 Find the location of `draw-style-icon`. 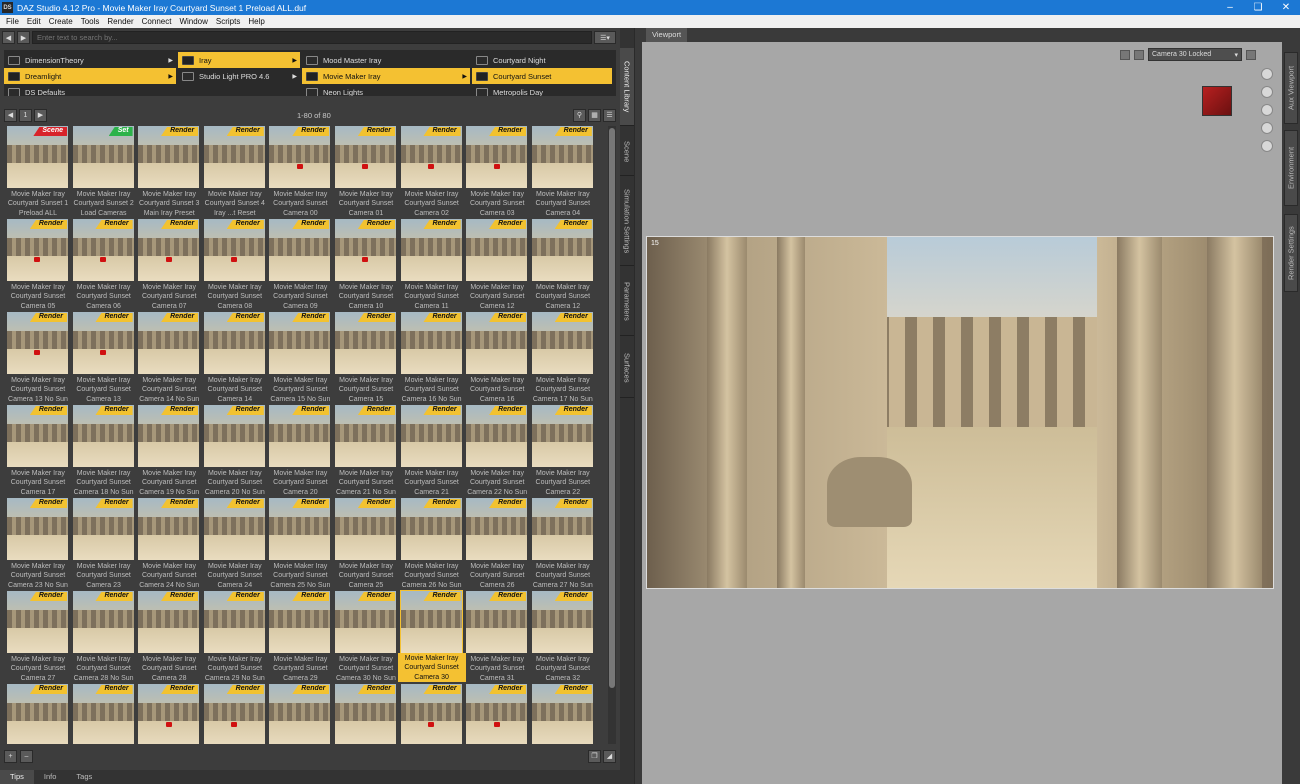

draw-style-icon is located at coordinates (1125, 54).